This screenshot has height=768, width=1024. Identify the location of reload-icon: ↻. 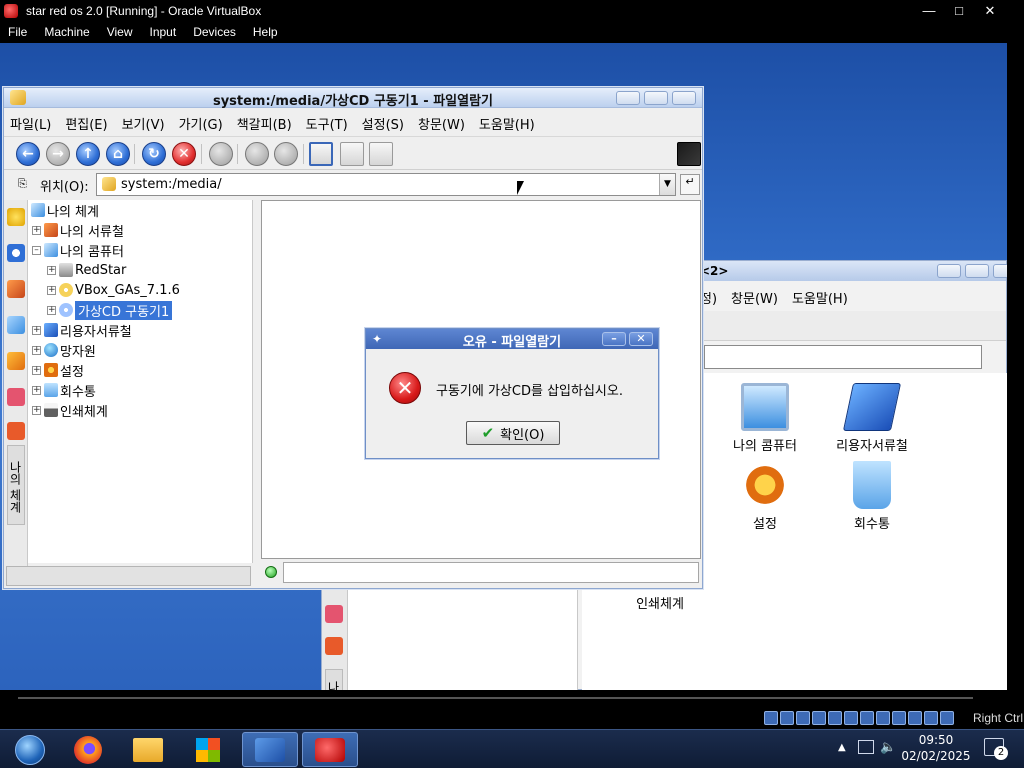
(154, 154).